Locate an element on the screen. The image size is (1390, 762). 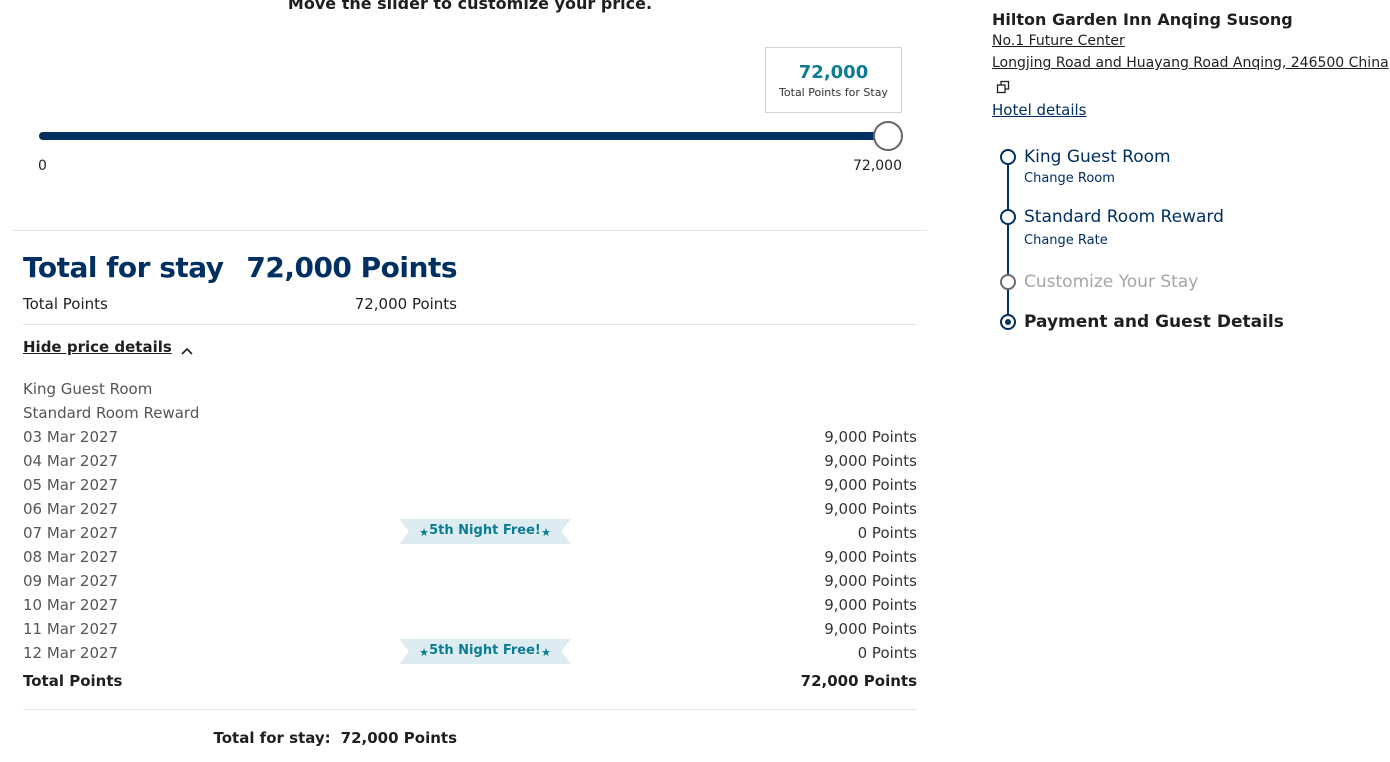
hotel-name: Hilton Garden Inn Anqing Susong is located at coordinates (1142, 19).